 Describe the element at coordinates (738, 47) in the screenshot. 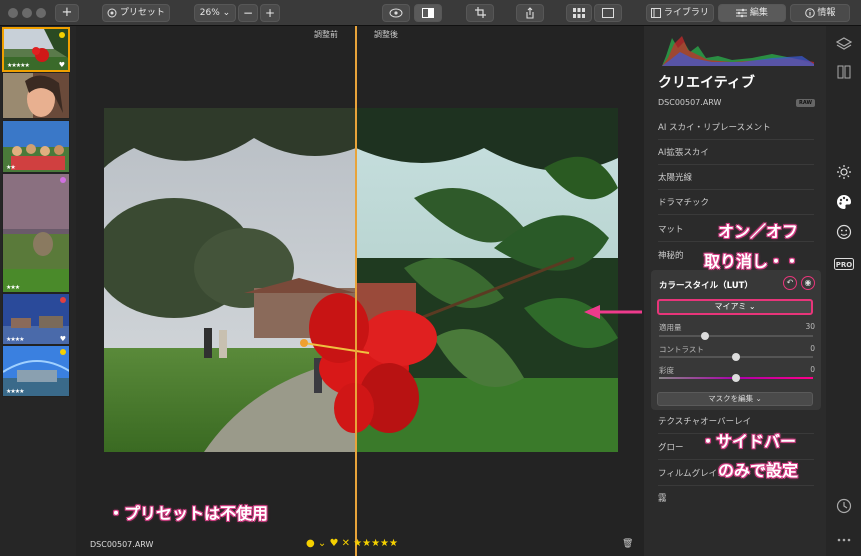

I see `histogram` at that location.